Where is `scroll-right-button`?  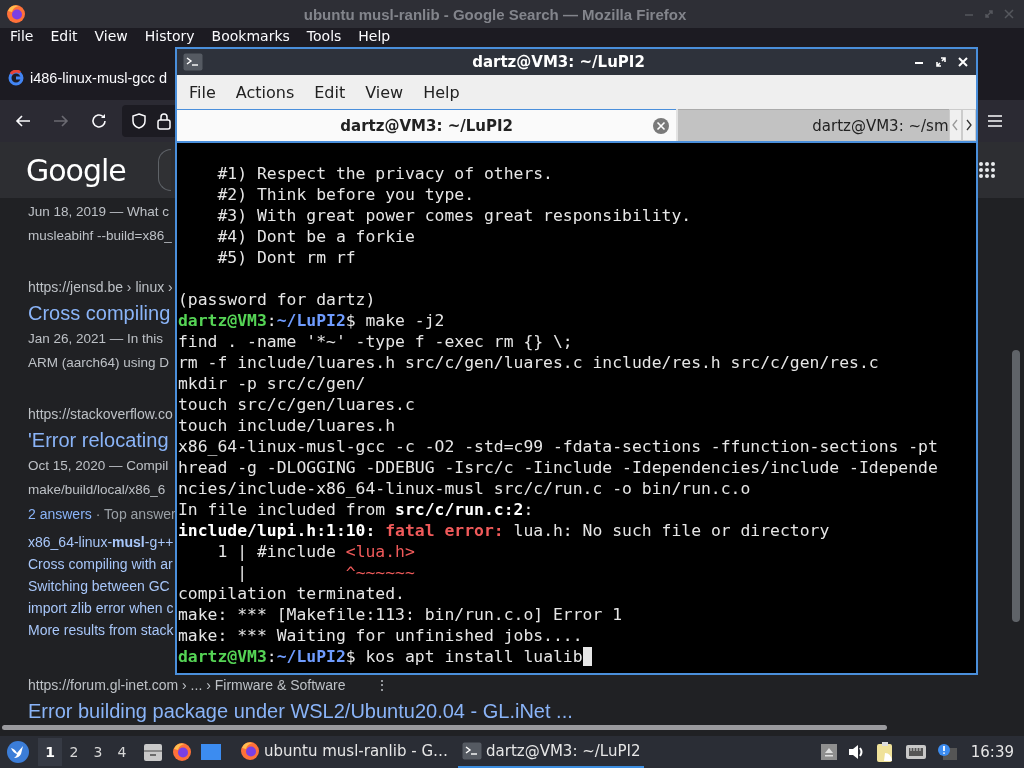 scroll-right-button is located at coordinates (969, 125).